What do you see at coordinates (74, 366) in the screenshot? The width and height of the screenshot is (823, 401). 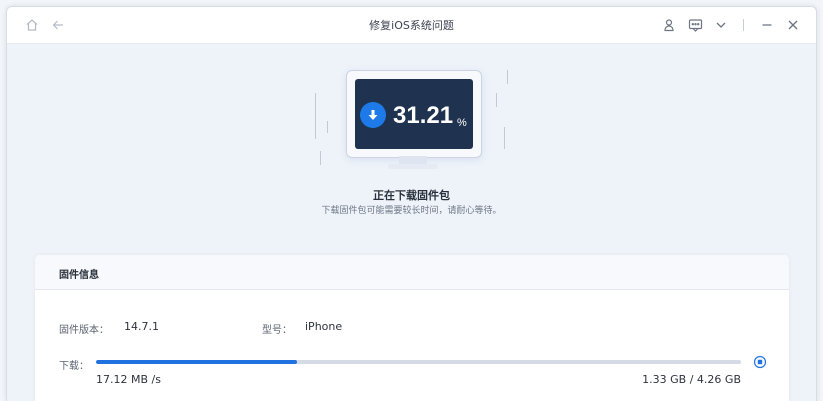 I see `download-label: 下载：` at bounding box center [74, 366].